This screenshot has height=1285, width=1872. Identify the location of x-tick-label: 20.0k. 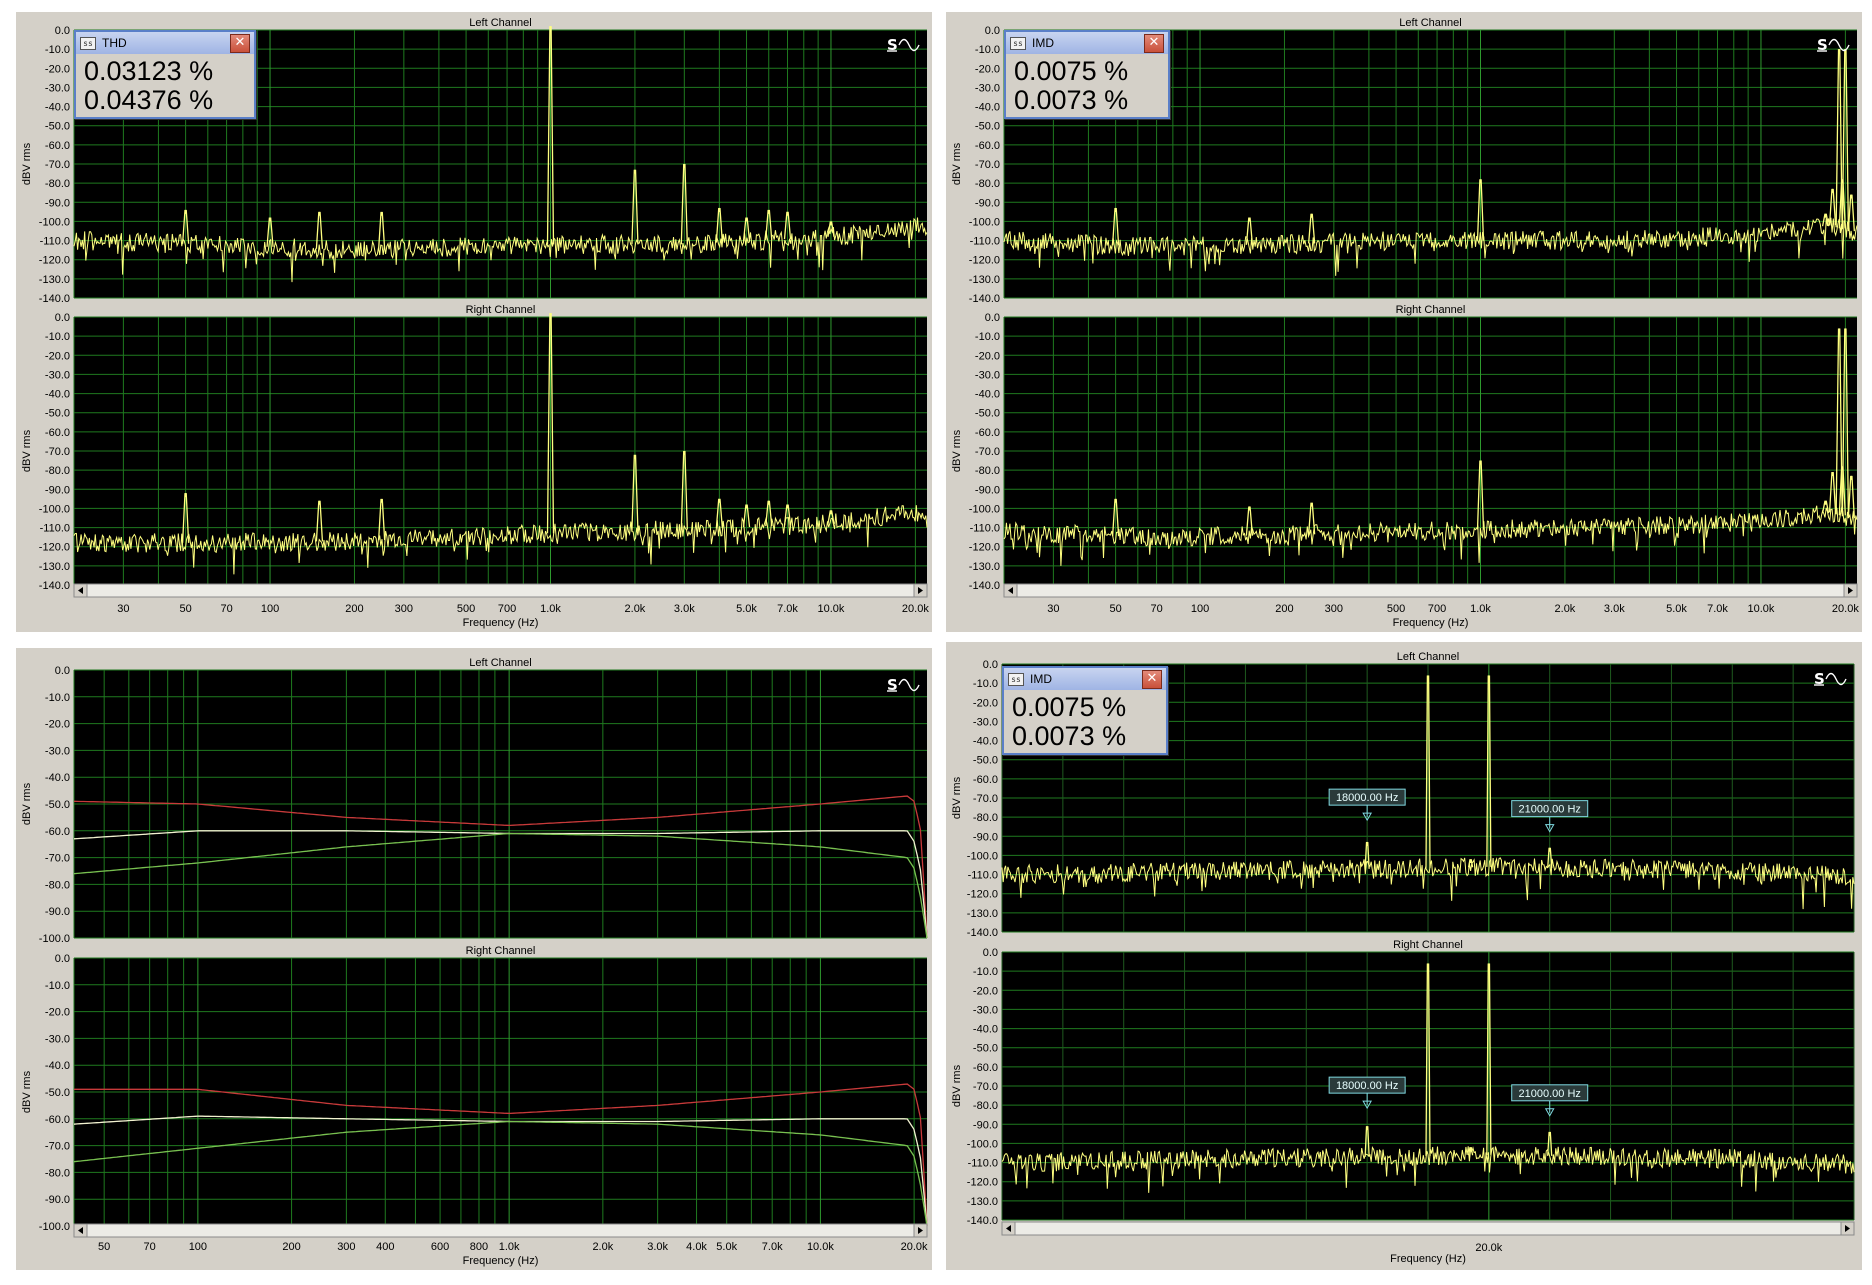
(1845, 609).